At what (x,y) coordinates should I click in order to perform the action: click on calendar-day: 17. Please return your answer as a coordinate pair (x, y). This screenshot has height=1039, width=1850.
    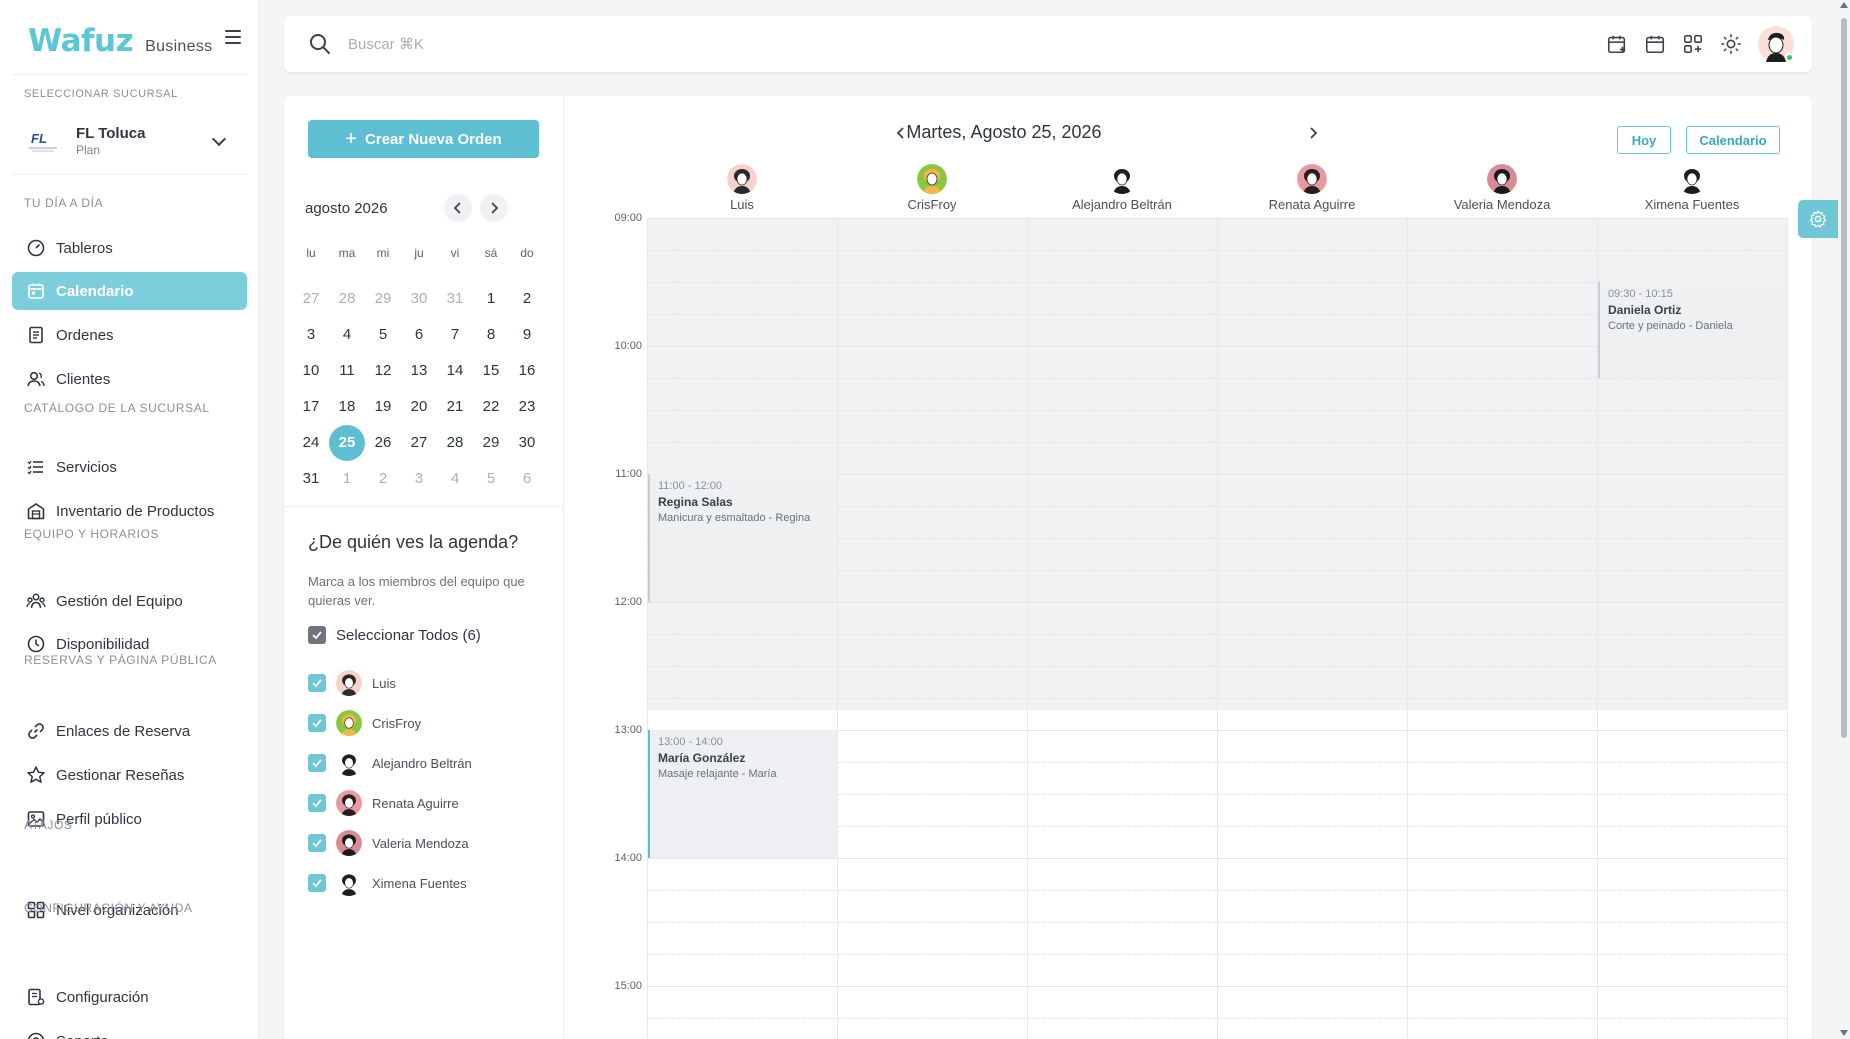
    Looking at the image, I should click on (311, 407).